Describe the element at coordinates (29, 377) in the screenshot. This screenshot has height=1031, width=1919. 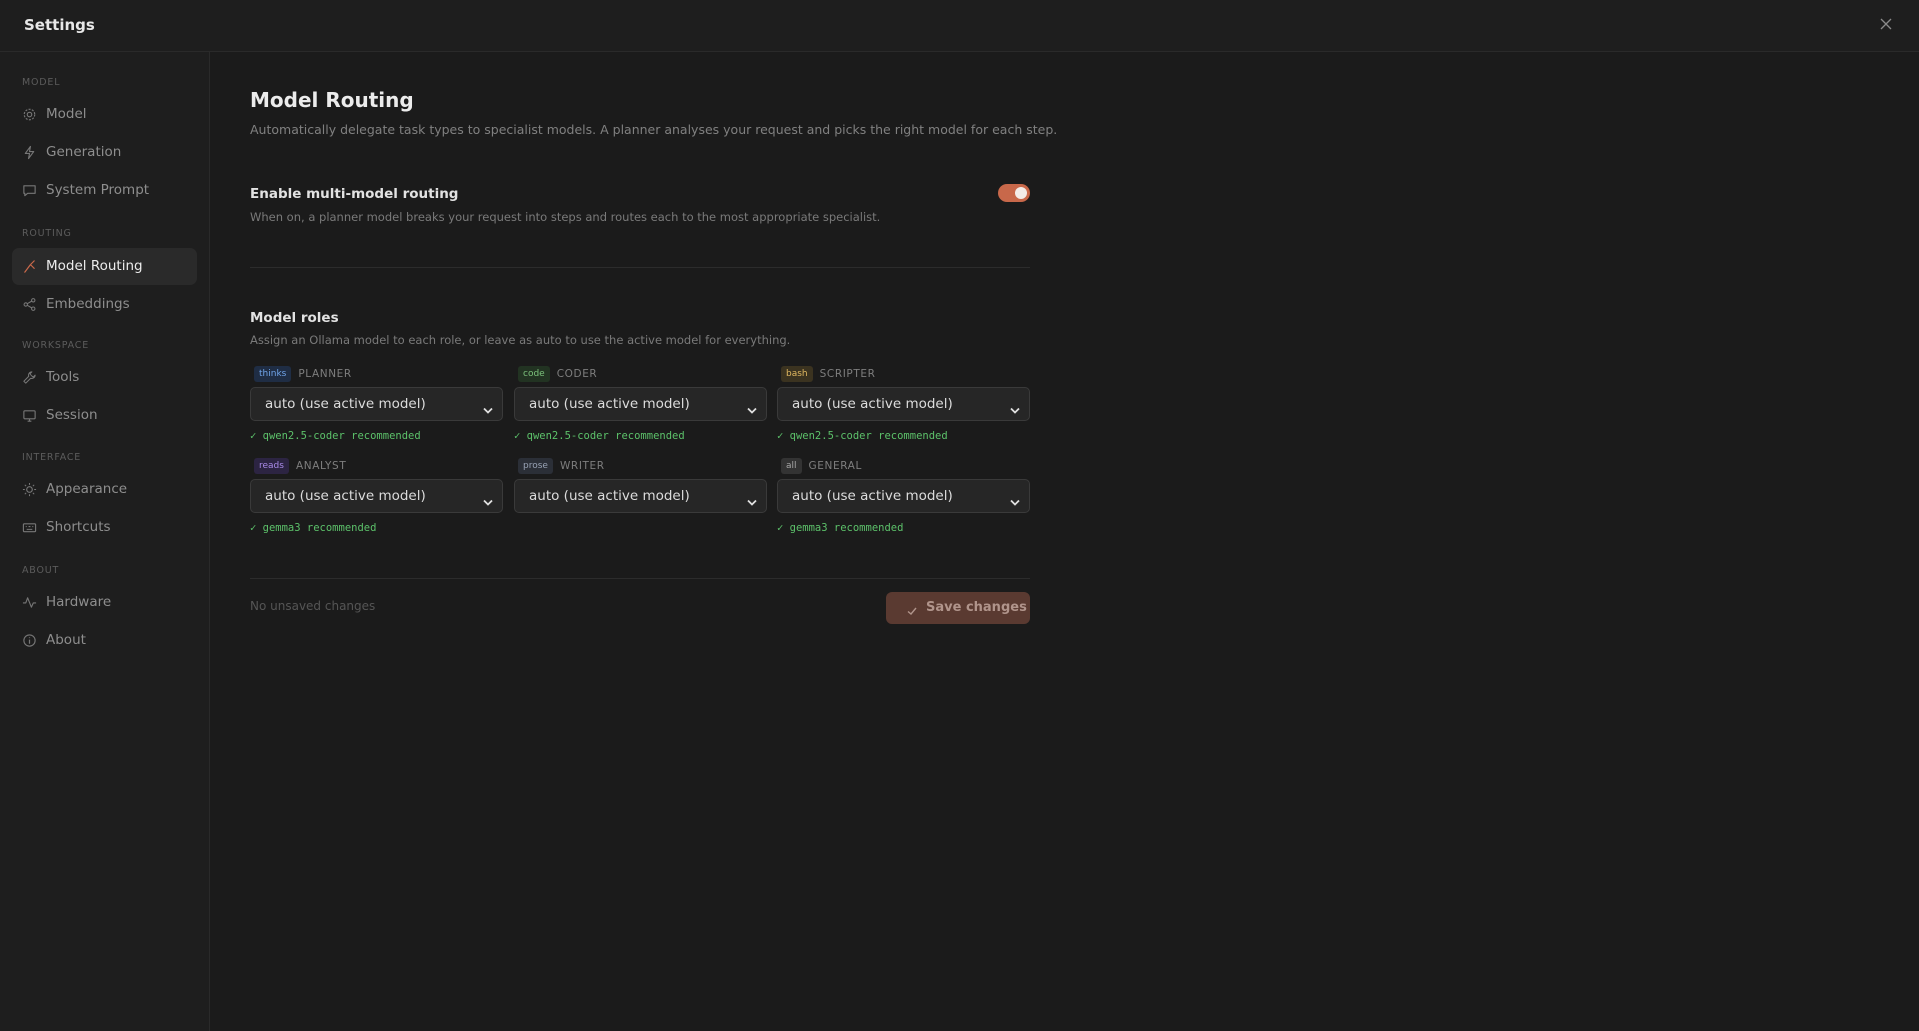
I see `wrench-icon` at that location.